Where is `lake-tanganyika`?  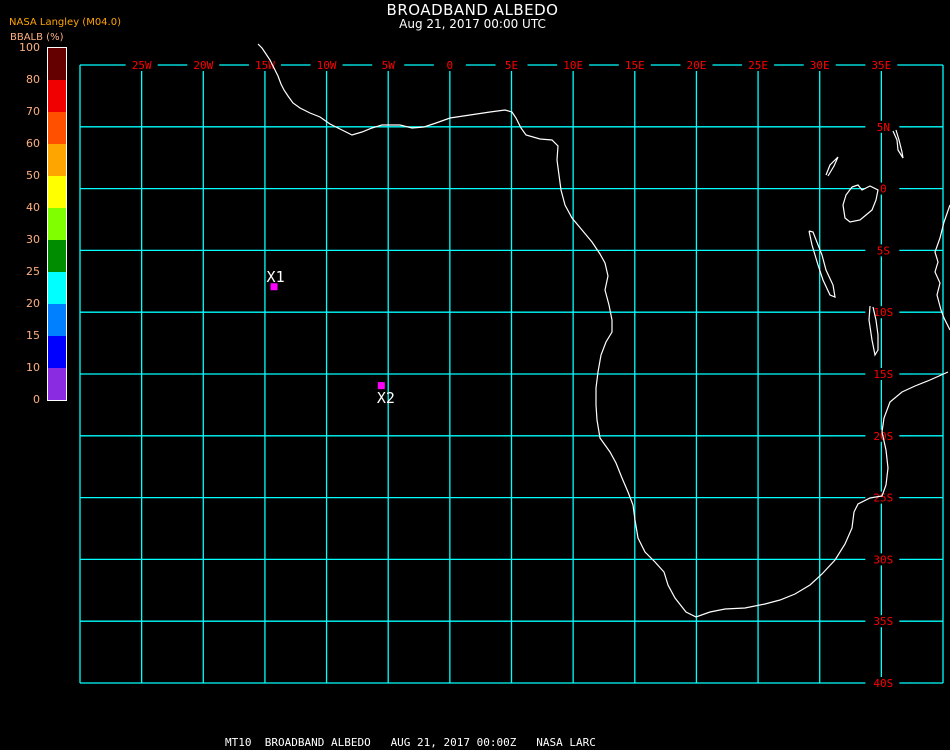
lake-tanganyika is located at coordinates (822, 264).